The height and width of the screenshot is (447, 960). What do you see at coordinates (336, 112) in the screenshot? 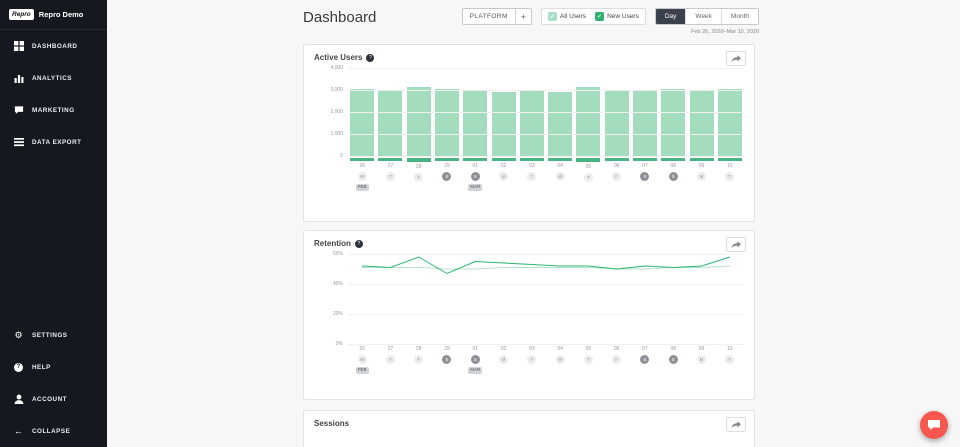
I see `y-tick-label: 2,000` at bounding box center [336, 112].